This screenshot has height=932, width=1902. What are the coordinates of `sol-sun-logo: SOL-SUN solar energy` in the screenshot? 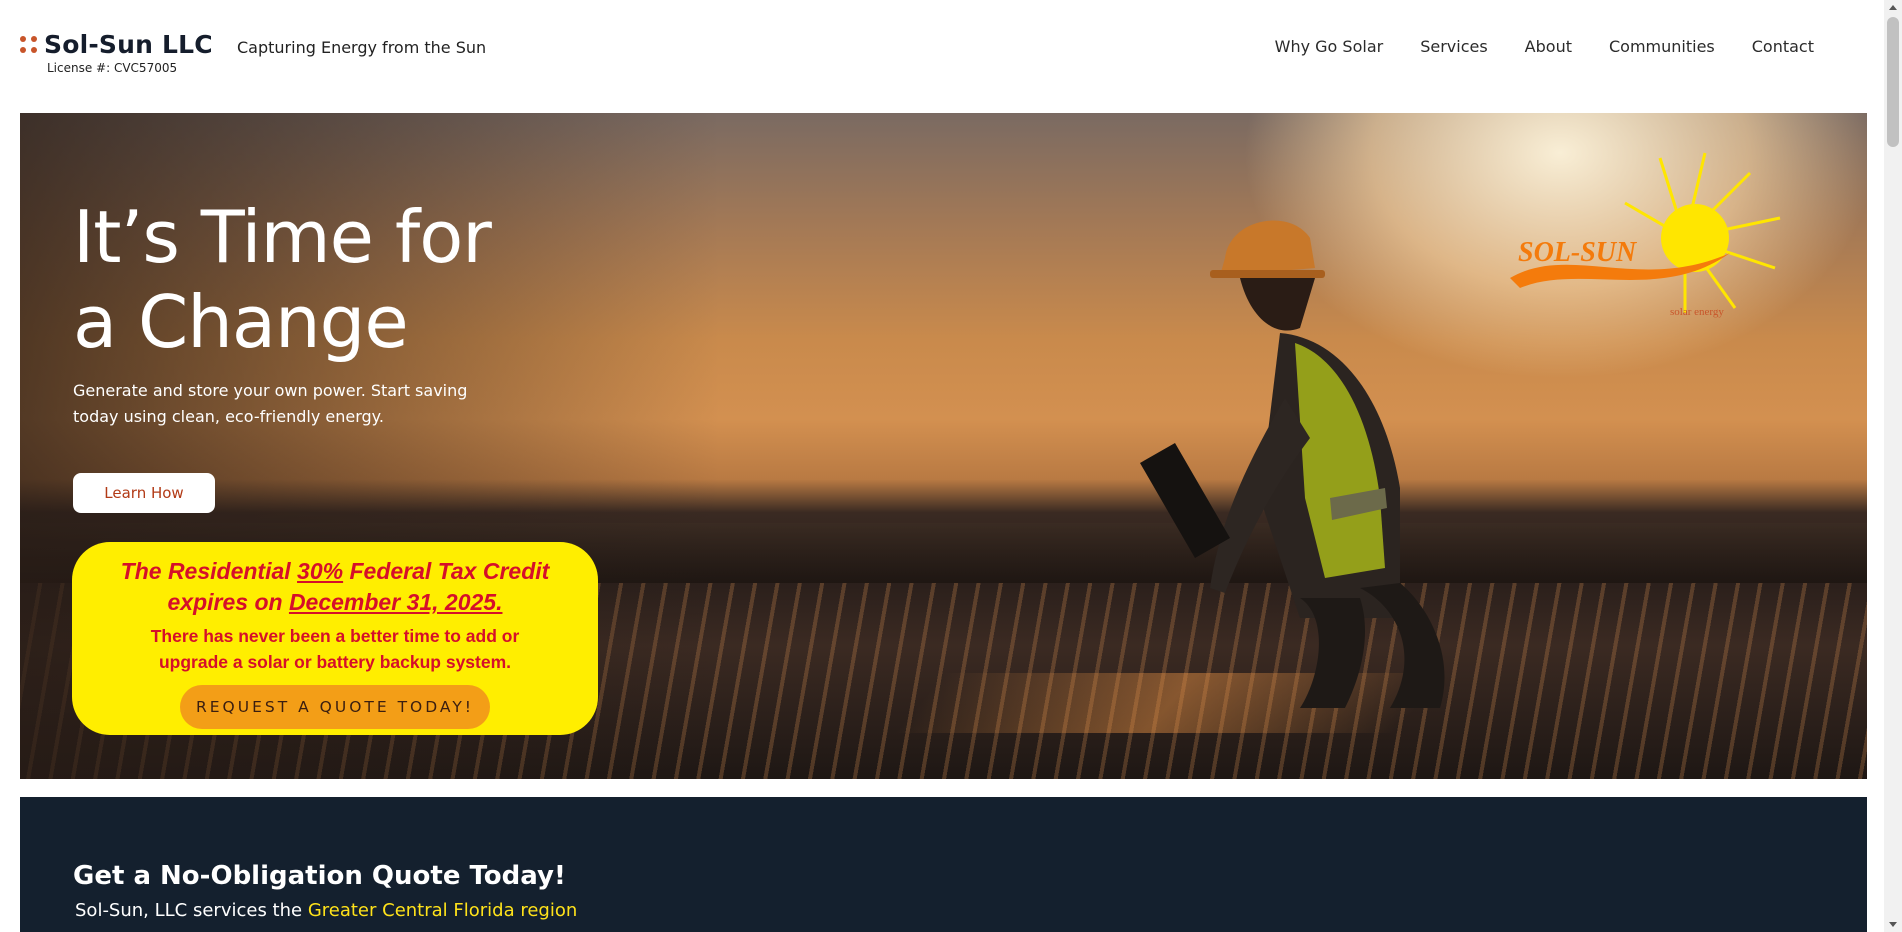 It's located at (1645, 235).